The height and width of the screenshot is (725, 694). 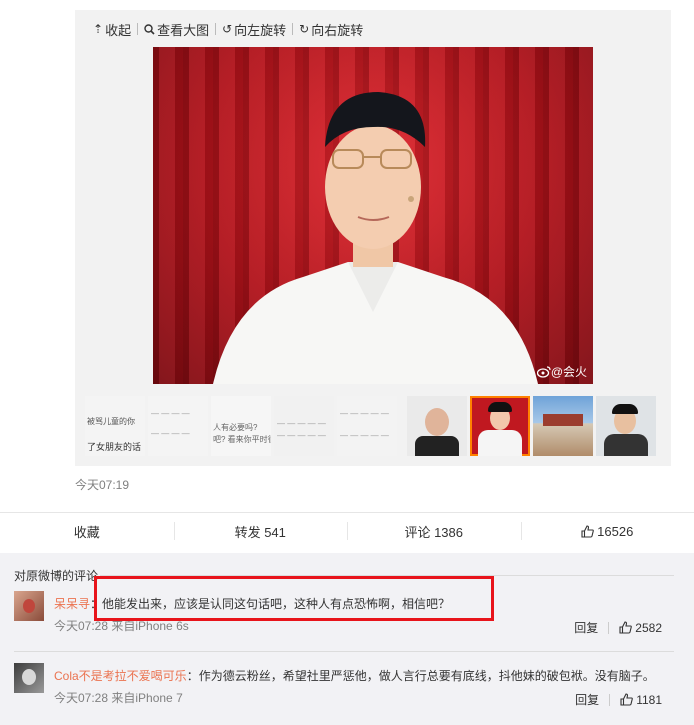 I want to click on collapse-button: ⇡ 收起, so click(x=112, y=29).